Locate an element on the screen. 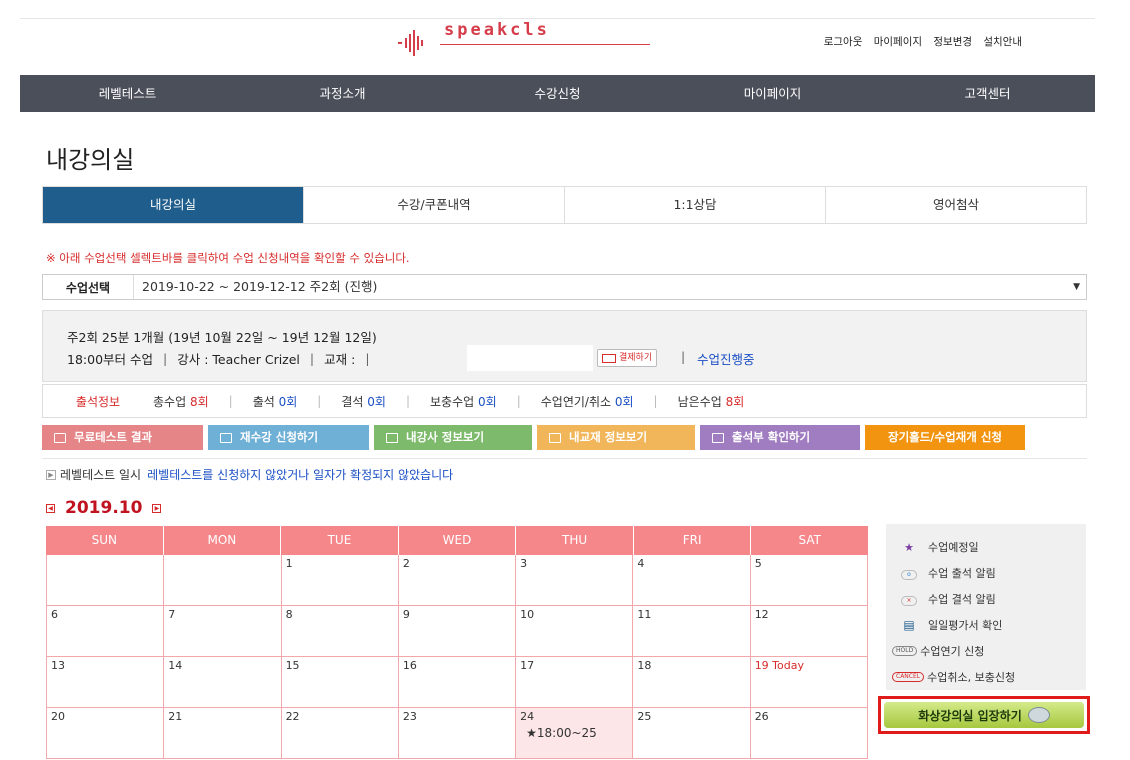  weekday-wed: WED is located at coordinates (456, 540).